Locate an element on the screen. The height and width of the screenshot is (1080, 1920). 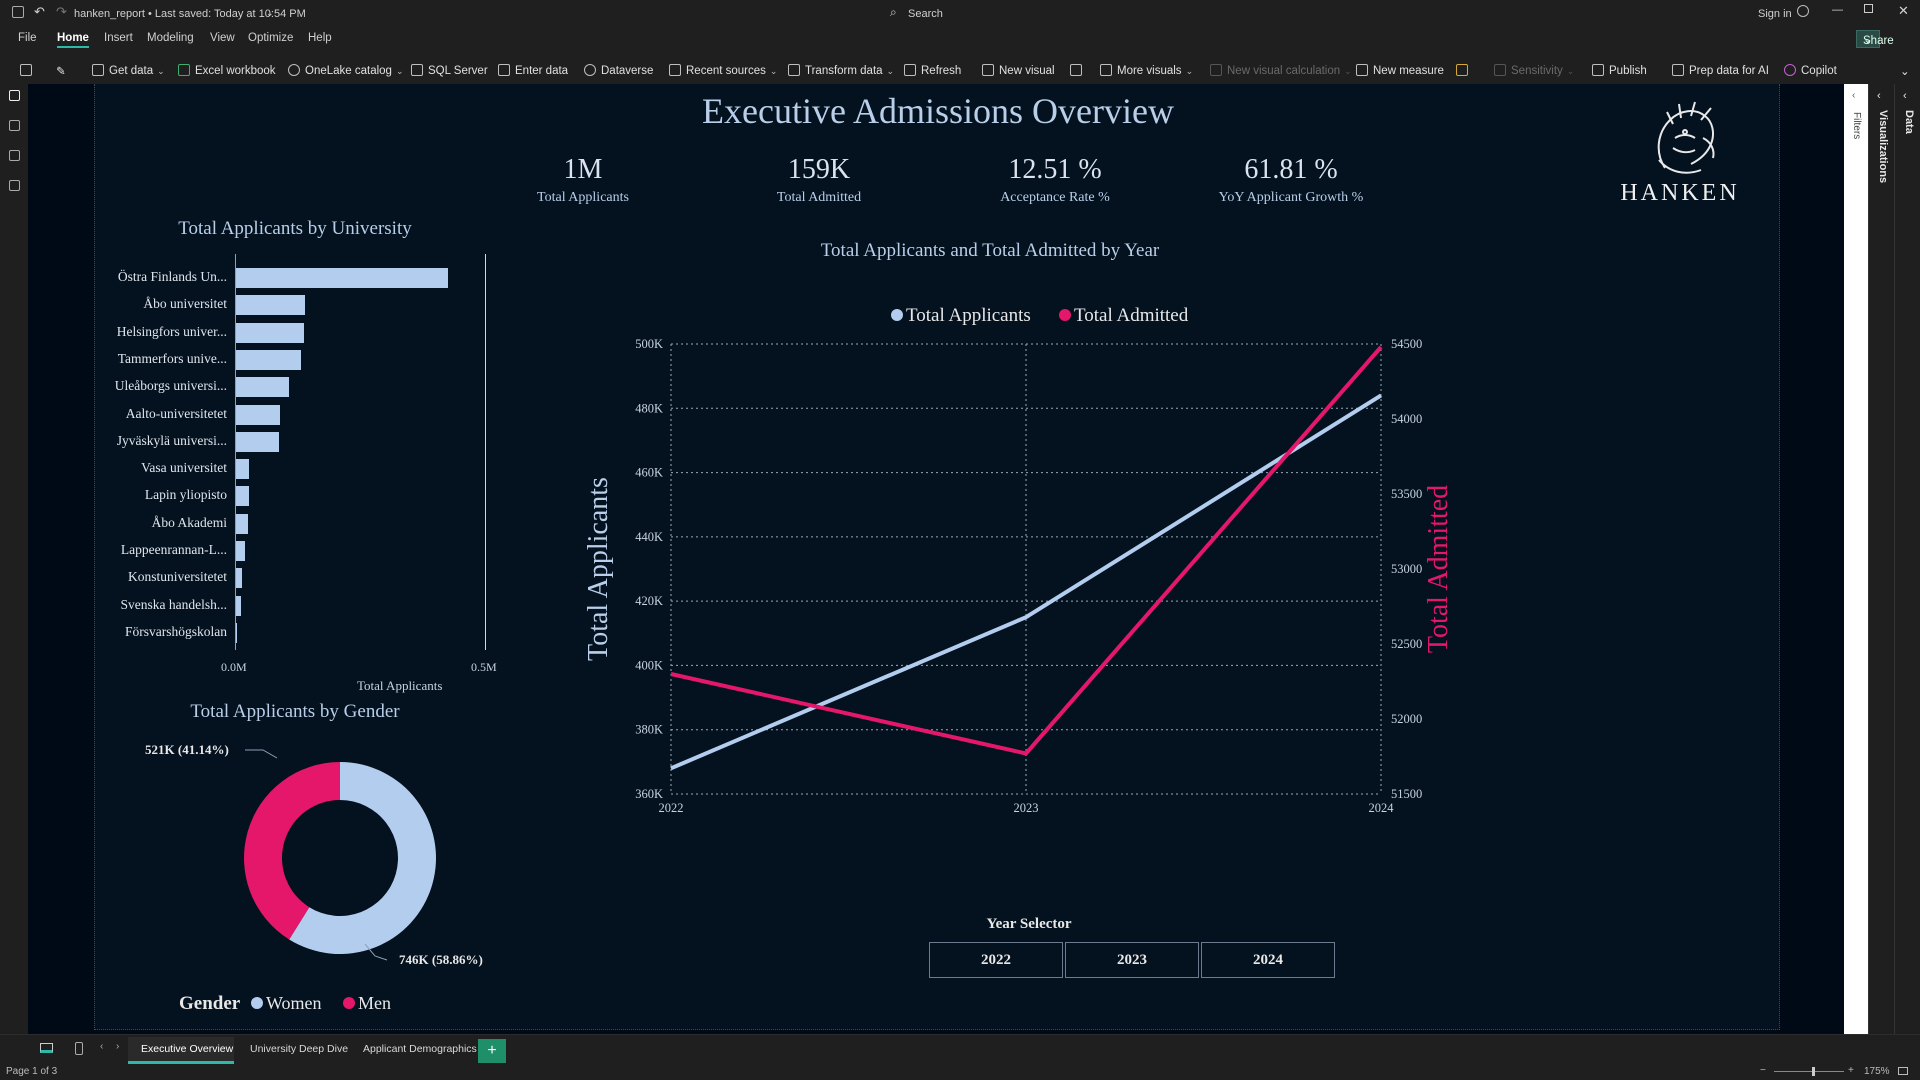
menu-home: Home is located at coordinates (73, 40).